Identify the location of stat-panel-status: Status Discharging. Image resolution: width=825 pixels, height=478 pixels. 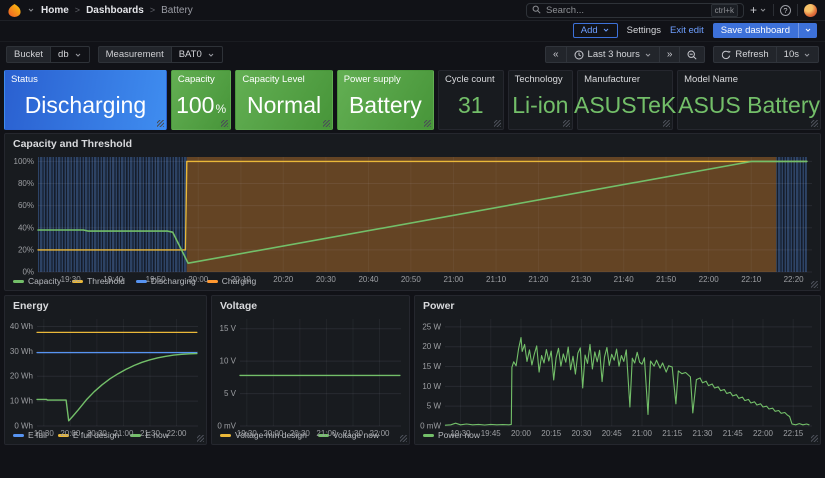
(85, 100).